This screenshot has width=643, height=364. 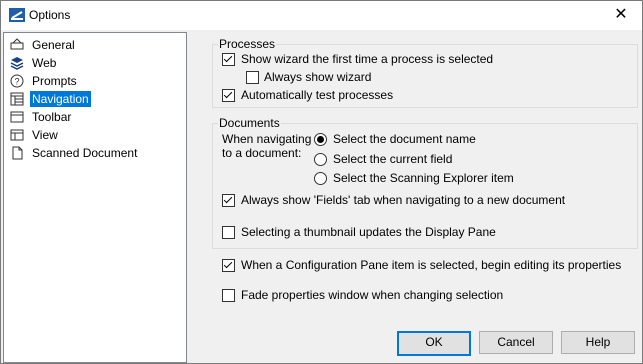 What do you see at coordinates (252, 77) in the screenshot?
I see `always-show-wizard-checkbox` at bounding box center [252, 77].